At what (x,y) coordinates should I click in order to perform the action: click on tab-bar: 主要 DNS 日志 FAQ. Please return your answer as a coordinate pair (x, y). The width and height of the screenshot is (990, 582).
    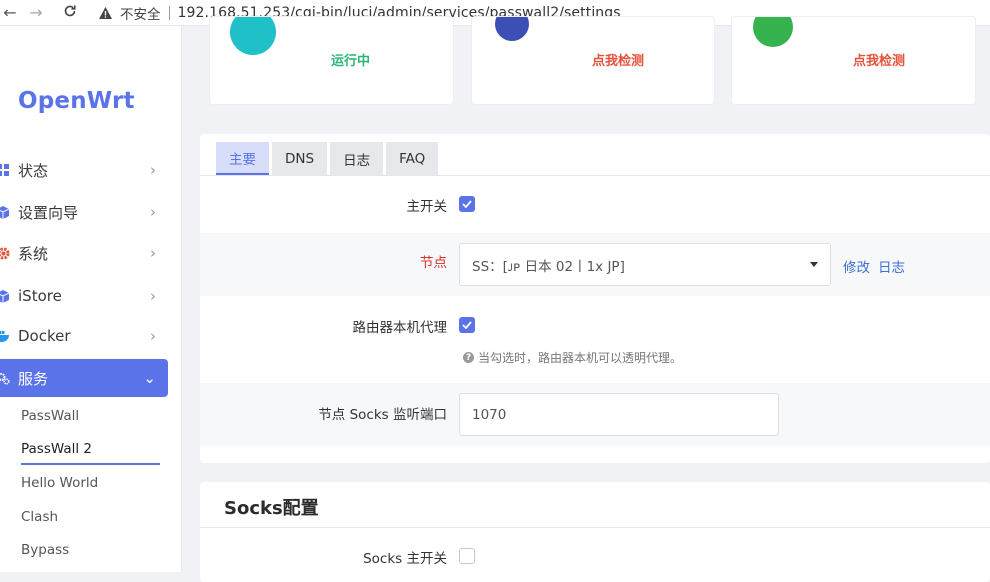
    Looking at the image, I should click on (328, 158).